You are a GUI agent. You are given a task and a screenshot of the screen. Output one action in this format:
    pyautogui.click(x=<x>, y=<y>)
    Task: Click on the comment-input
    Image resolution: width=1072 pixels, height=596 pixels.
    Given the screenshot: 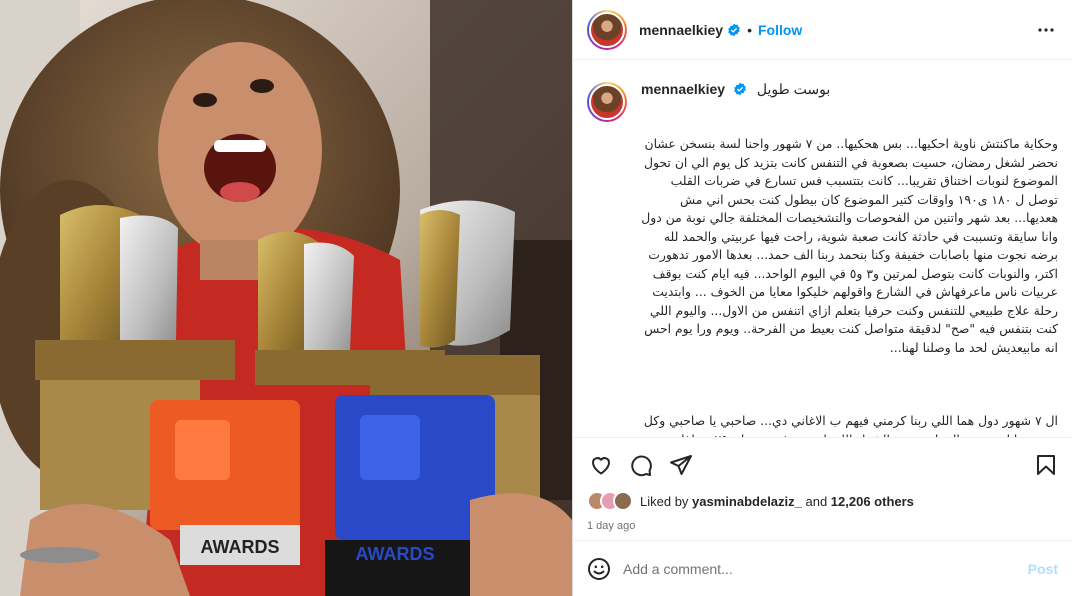 What is the action you would take?
    pyautogui.click(x=825, y=568)
    